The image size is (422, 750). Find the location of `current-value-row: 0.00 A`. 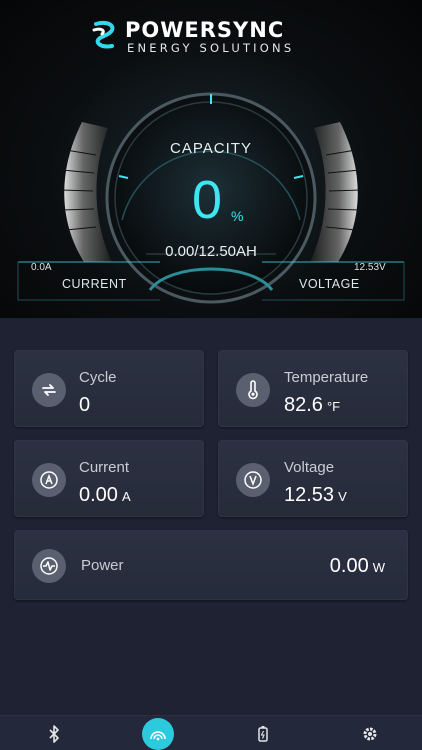

current-value-row: 0.00 A is located at coordinates (105, 495).